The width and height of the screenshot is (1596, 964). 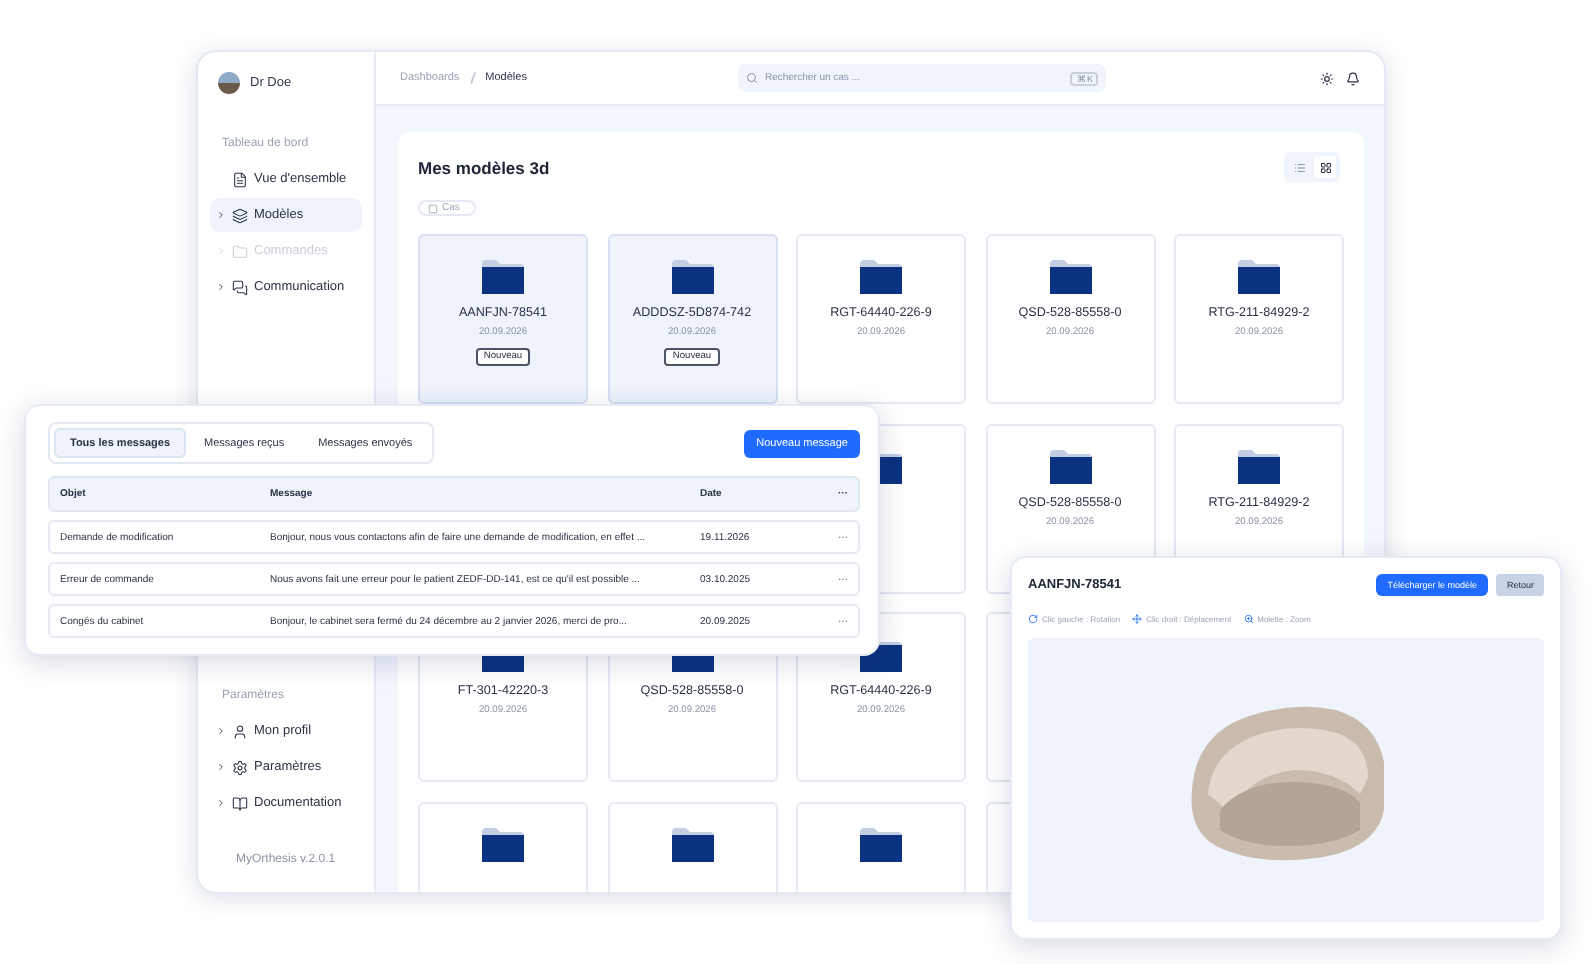 What do you see at coordinates (1033, 619) in the screenshot?
I see `rotate-icon` at bounding box center [1033, 619].